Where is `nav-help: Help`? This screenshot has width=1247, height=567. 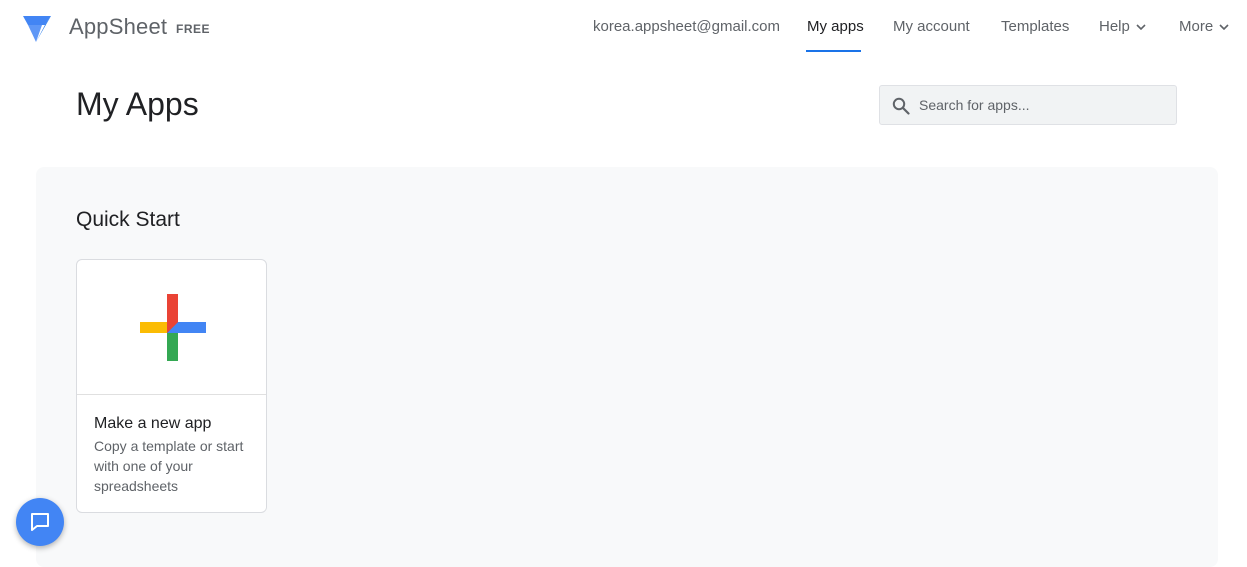 nav-help: Help is located at coordinates (1122, 26).